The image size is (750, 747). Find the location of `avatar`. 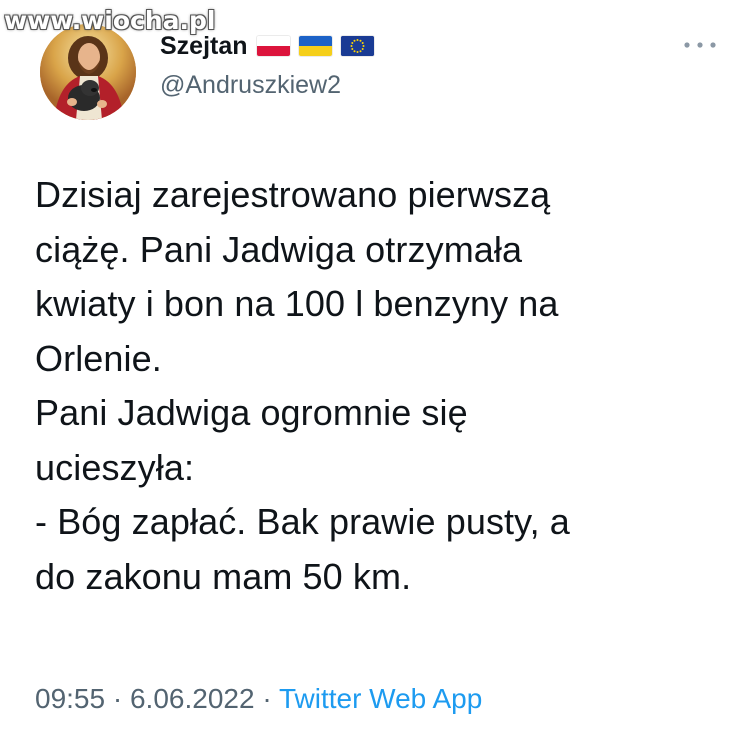

avatar is located at coordinates (88, 72).